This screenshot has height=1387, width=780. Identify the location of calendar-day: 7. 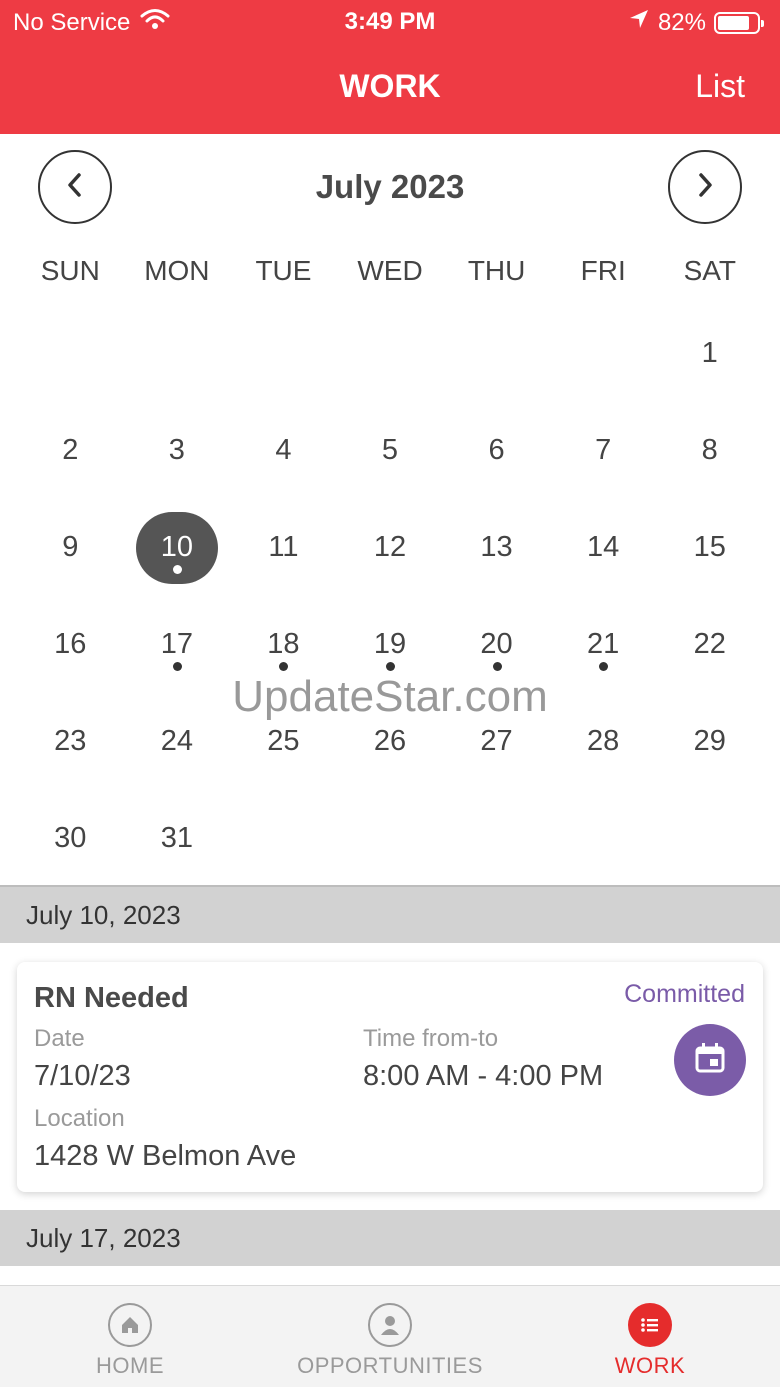
(603, 450).